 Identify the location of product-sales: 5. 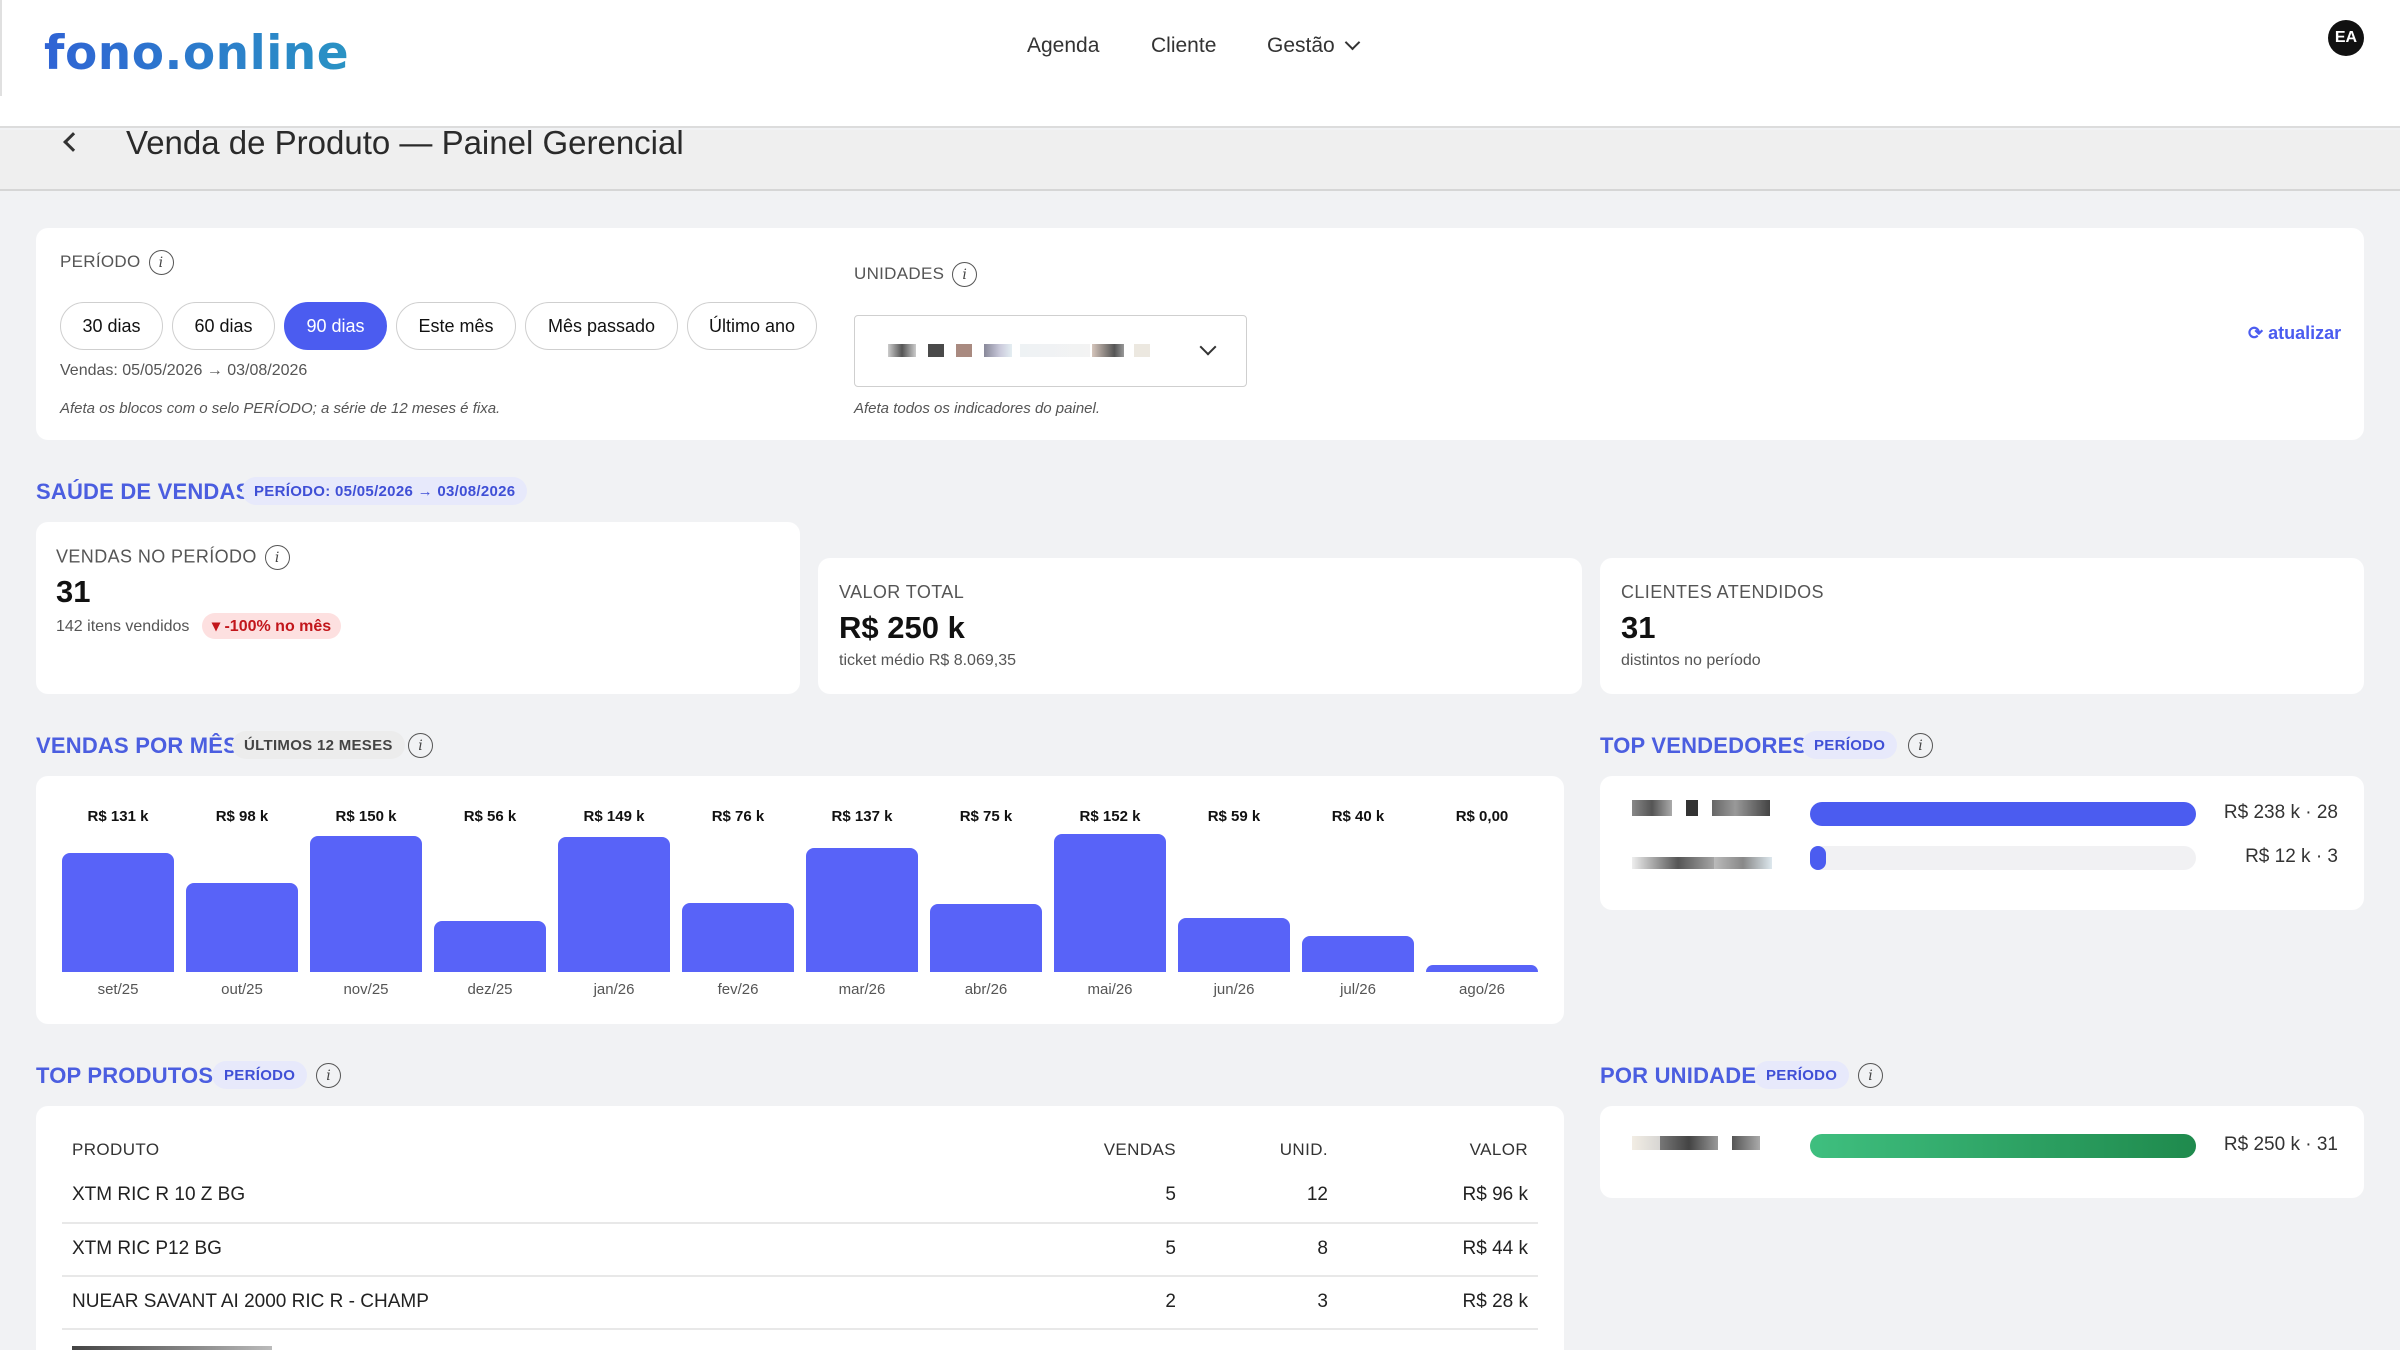
(1170, 1248).